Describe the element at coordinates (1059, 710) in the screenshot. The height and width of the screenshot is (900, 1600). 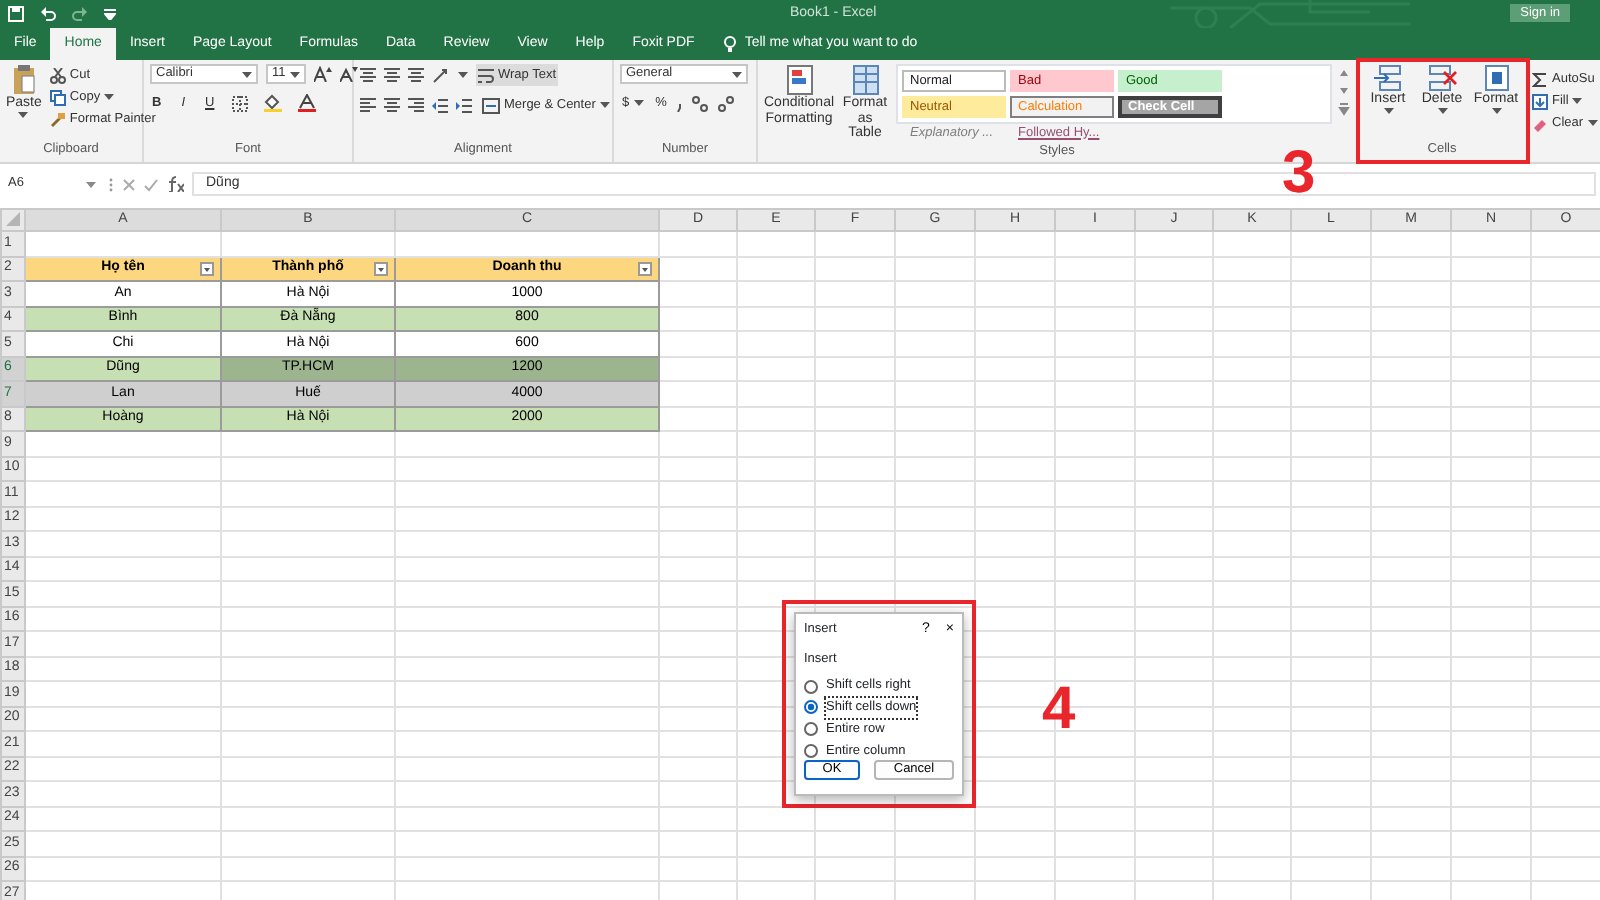
I see `step-number: 4` at that location.